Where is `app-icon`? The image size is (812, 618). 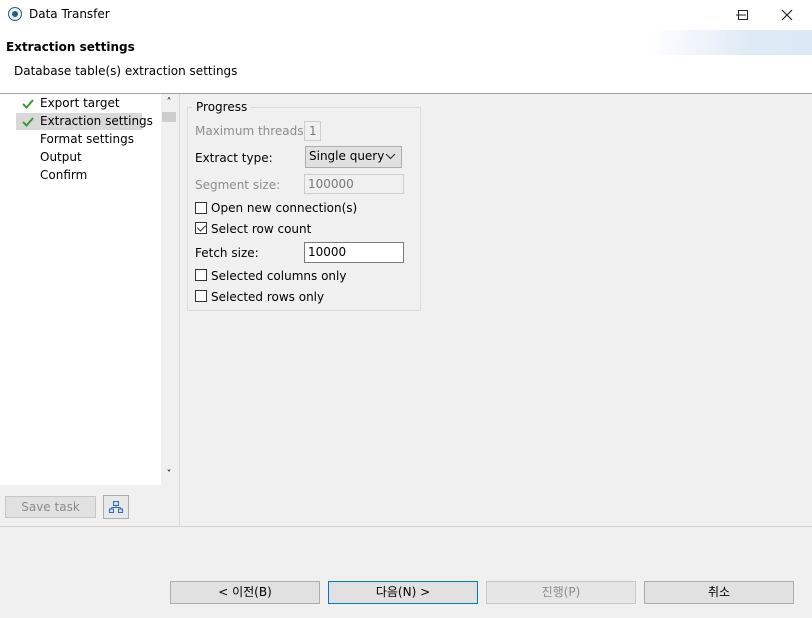 app-icon is located at coordinates (15, 14).